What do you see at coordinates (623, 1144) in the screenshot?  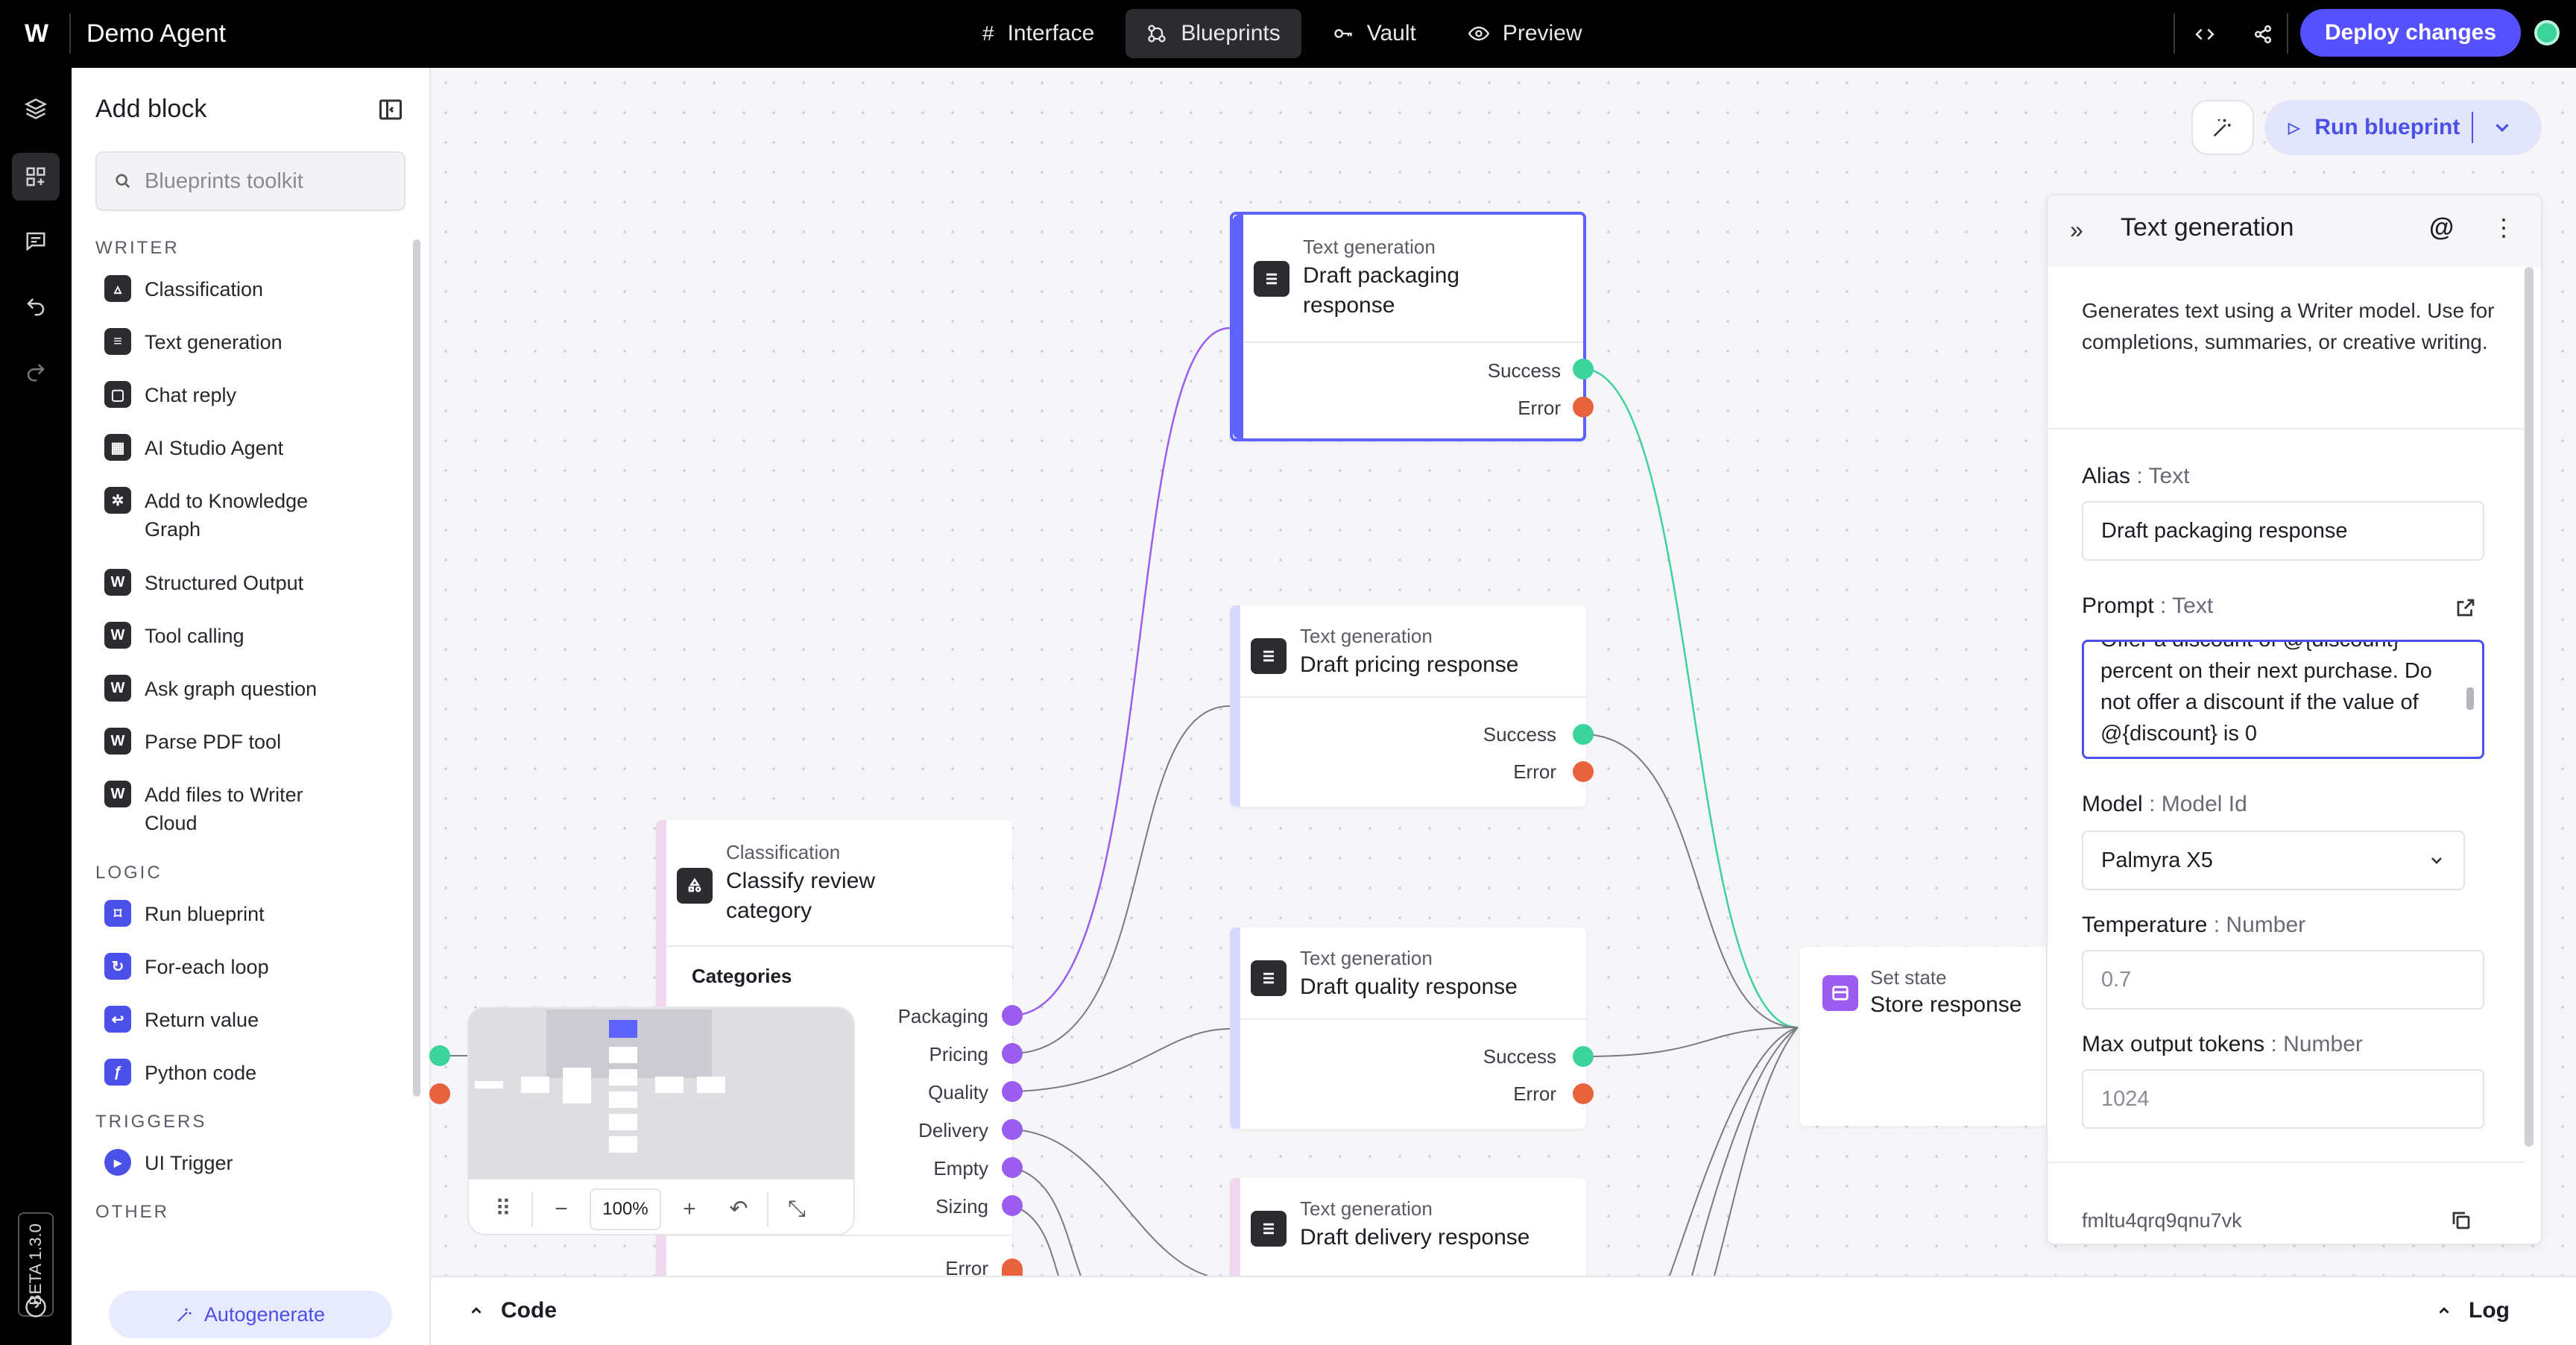 I see `minimap-node` at bounding box center [623, 1144].